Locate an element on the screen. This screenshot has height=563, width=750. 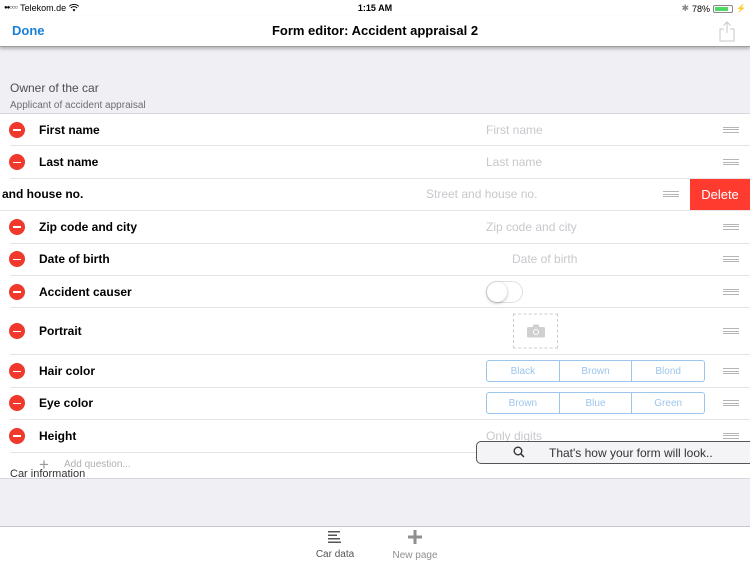
page-title: Form editor: Accident appraisal 2 is located at coordinates (375, 30).